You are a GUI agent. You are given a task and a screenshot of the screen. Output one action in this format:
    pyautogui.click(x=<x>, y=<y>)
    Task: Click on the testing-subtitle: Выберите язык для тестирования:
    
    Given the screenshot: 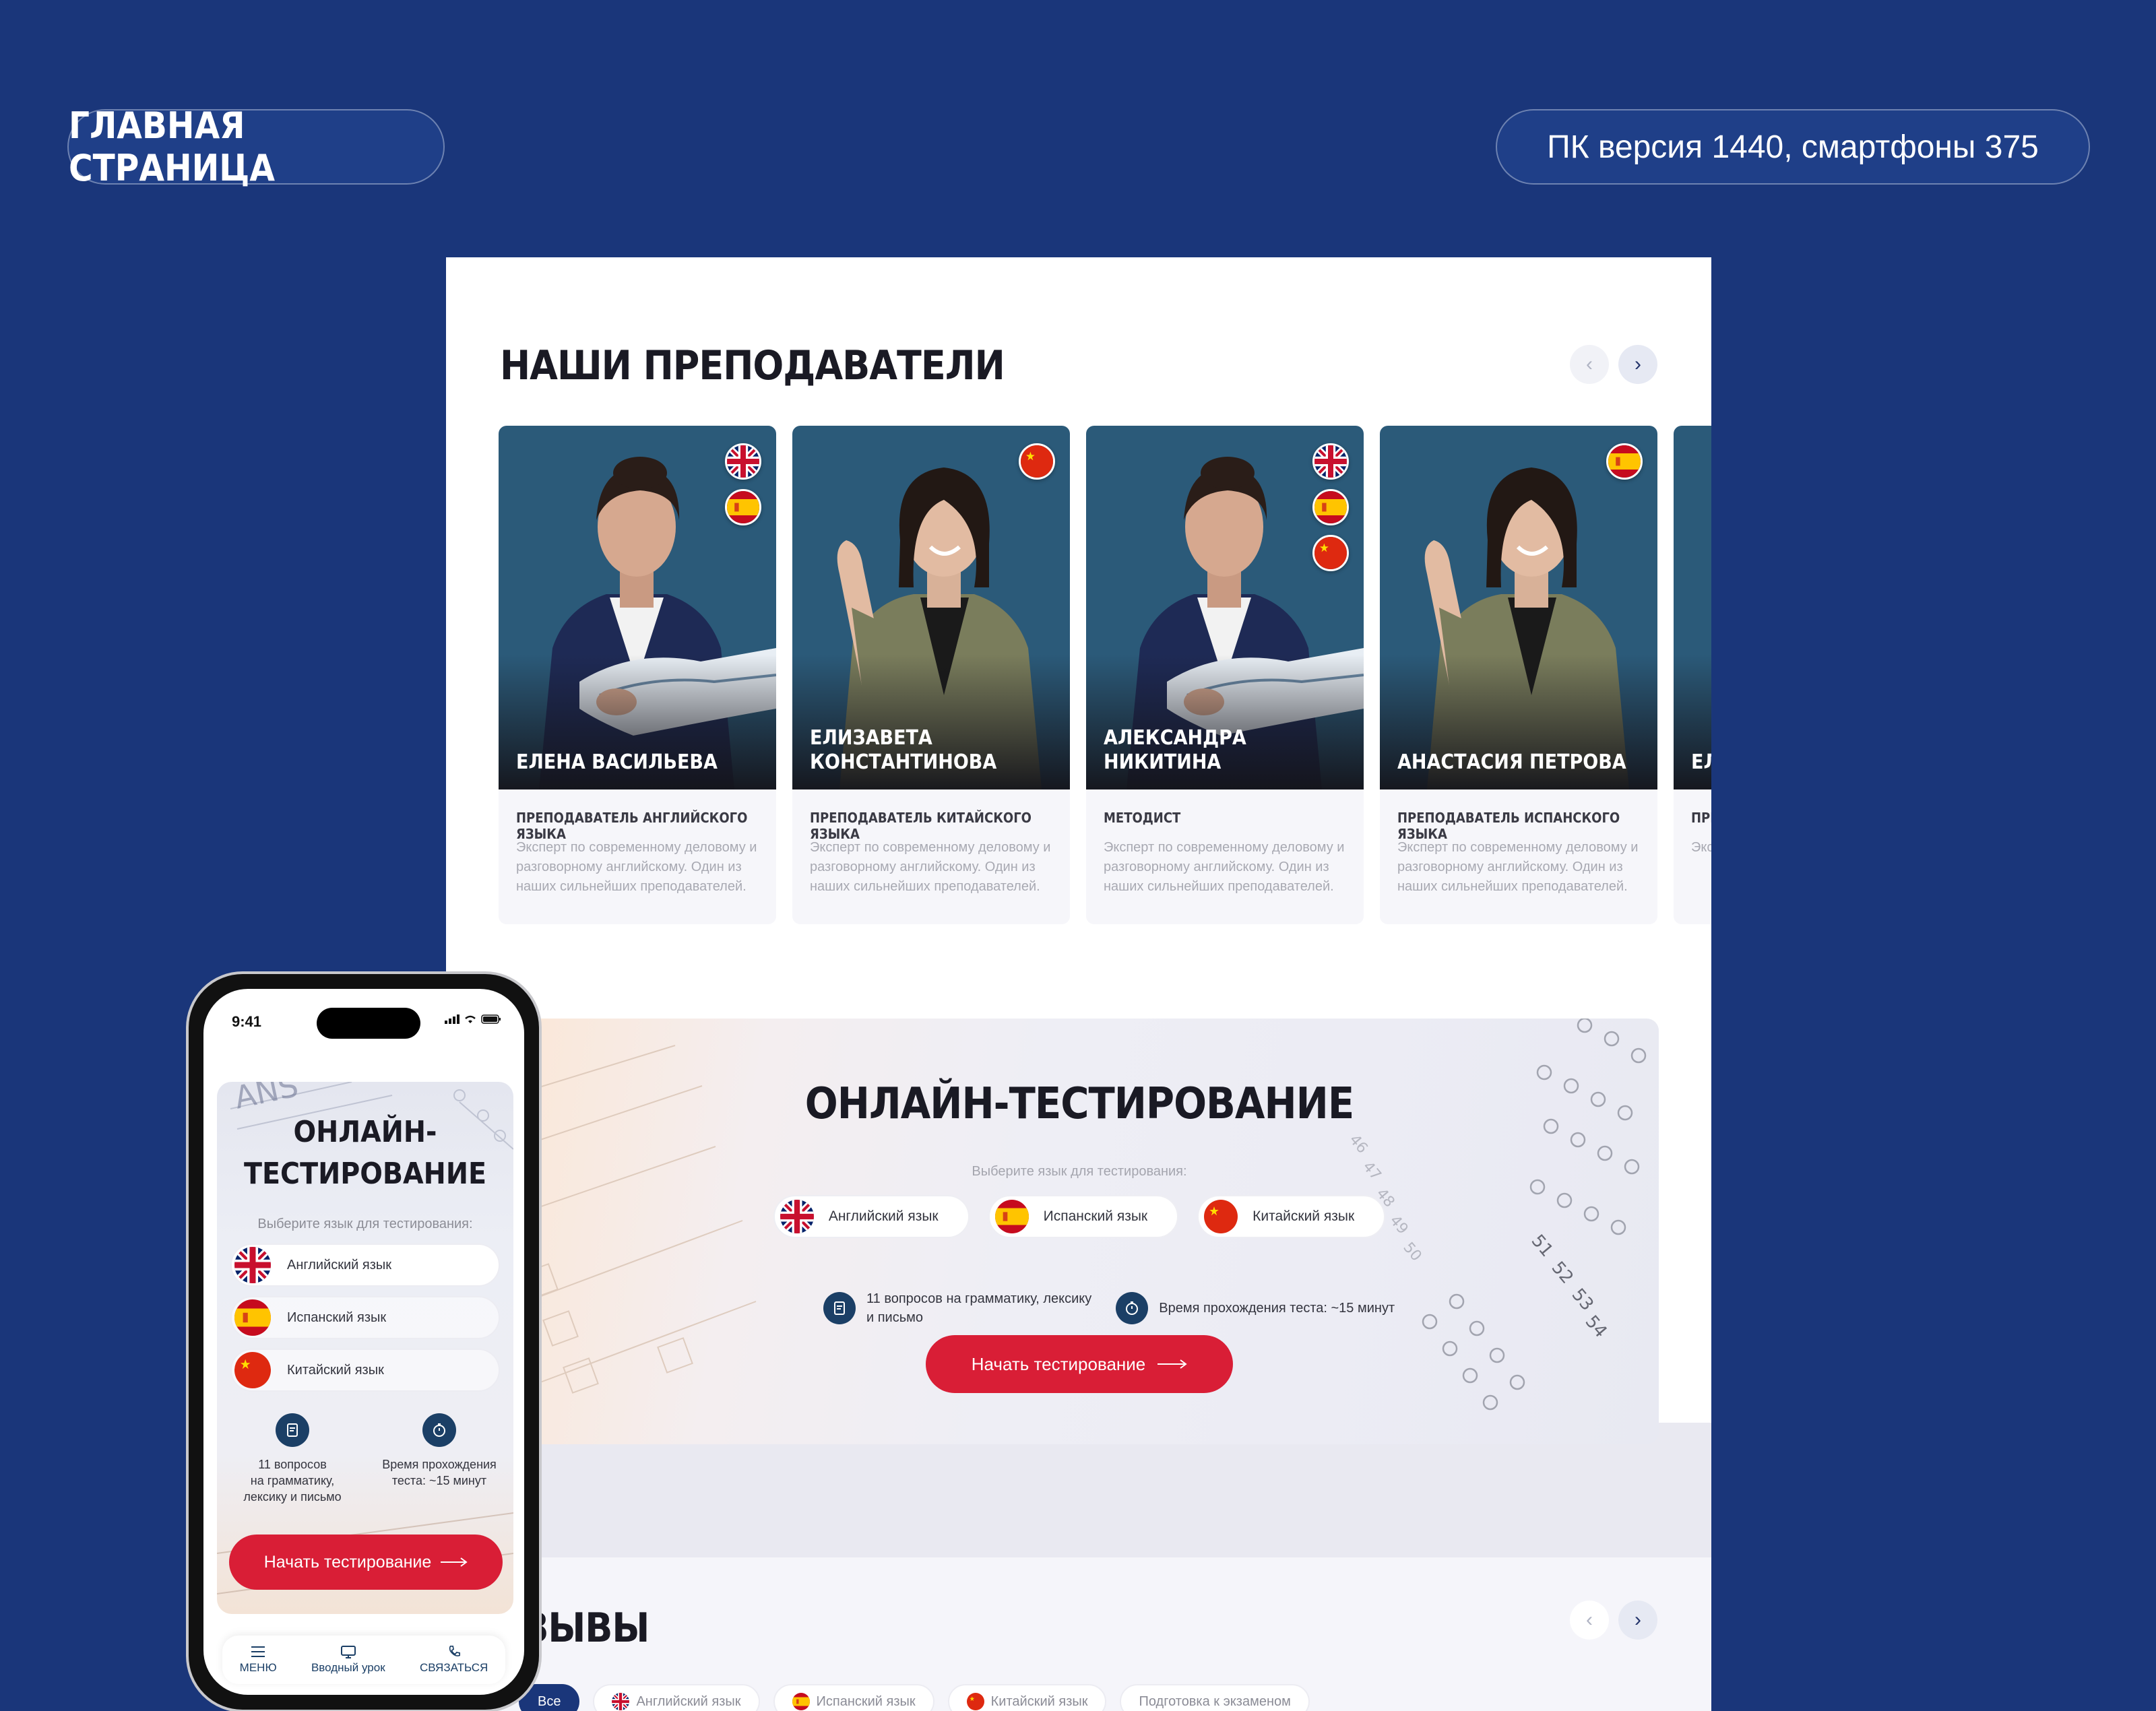 What is the action you would take?
    pyautogui.click(x=1079, y=1171)
    